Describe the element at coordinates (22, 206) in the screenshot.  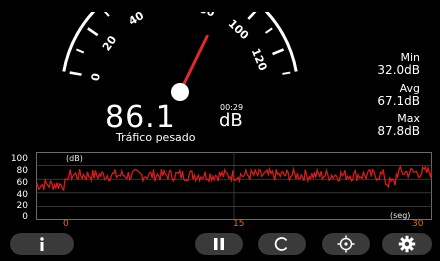
I see `y-tick-20: 20` at that location.